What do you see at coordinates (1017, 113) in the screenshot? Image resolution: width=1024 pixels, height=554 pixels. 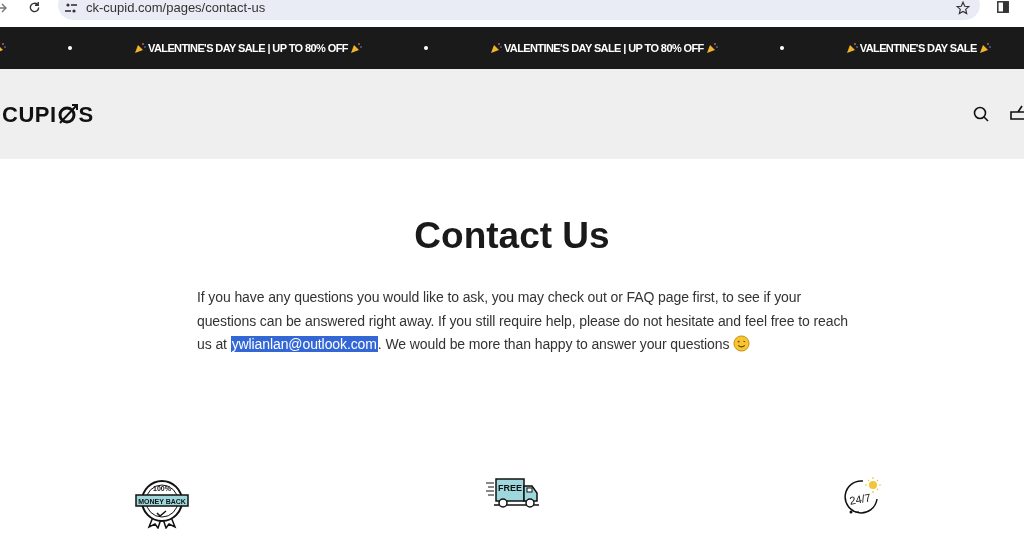 I see `cart-icon` at bounding box center [1017, 113].